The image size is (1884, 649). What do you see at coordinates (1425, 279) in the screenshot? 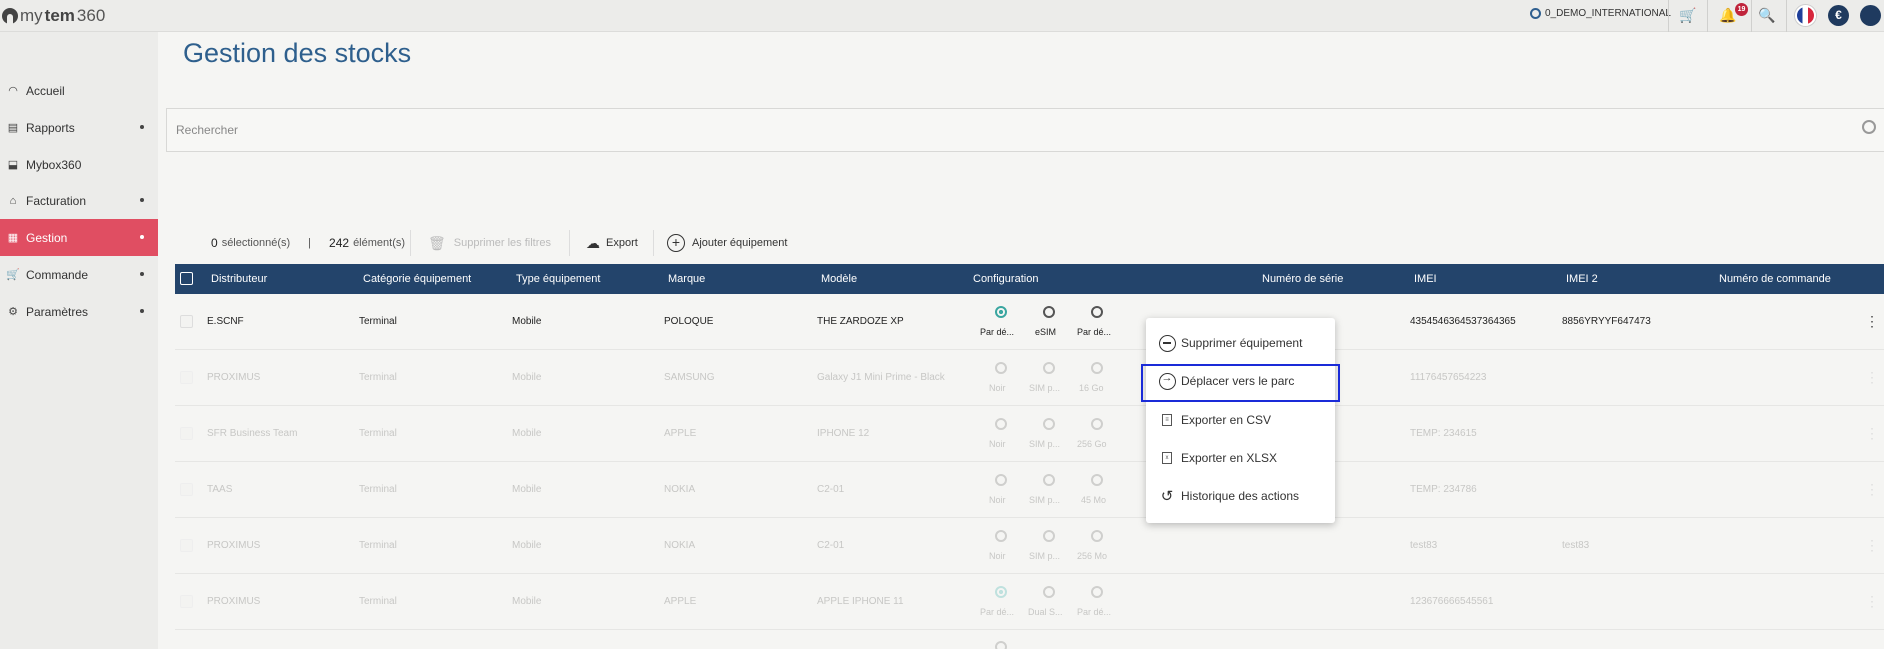
I see `column-header-imei: IMEI` at bounding box center [1425, 279].